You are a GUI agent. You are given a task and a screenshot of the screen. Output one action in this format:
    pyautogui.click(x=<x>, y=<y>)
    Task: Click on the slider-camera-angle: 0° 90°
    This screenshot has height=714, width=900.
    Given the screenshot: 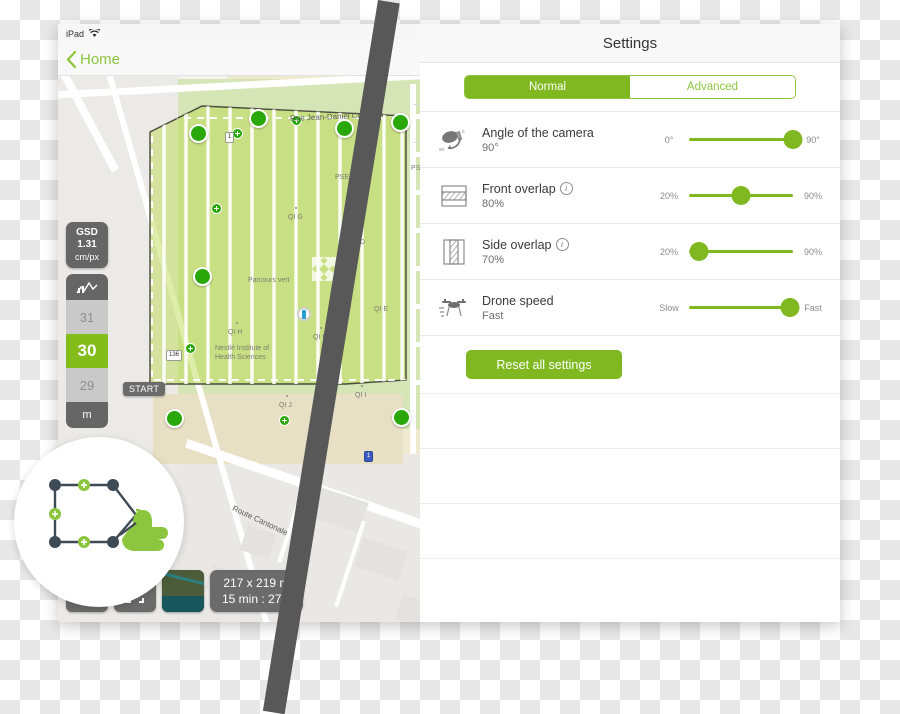 What is the action you would take?
    pyautogui.click(x=734, y=139)
    